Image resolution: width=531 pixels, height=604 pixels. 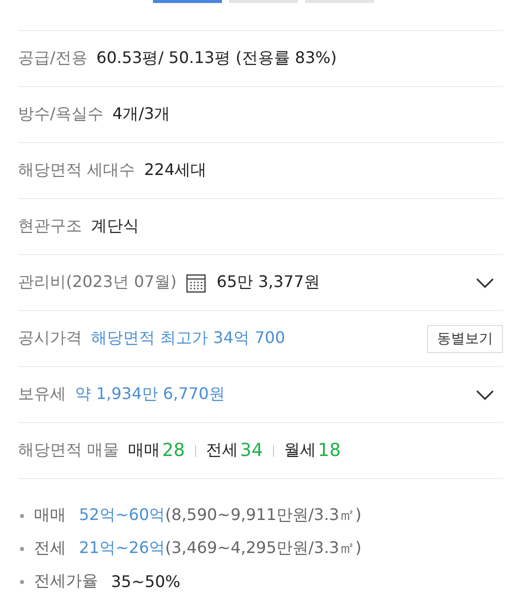 I want to click on view-by-building-button: 동별보기, so click(x=465, y=338).